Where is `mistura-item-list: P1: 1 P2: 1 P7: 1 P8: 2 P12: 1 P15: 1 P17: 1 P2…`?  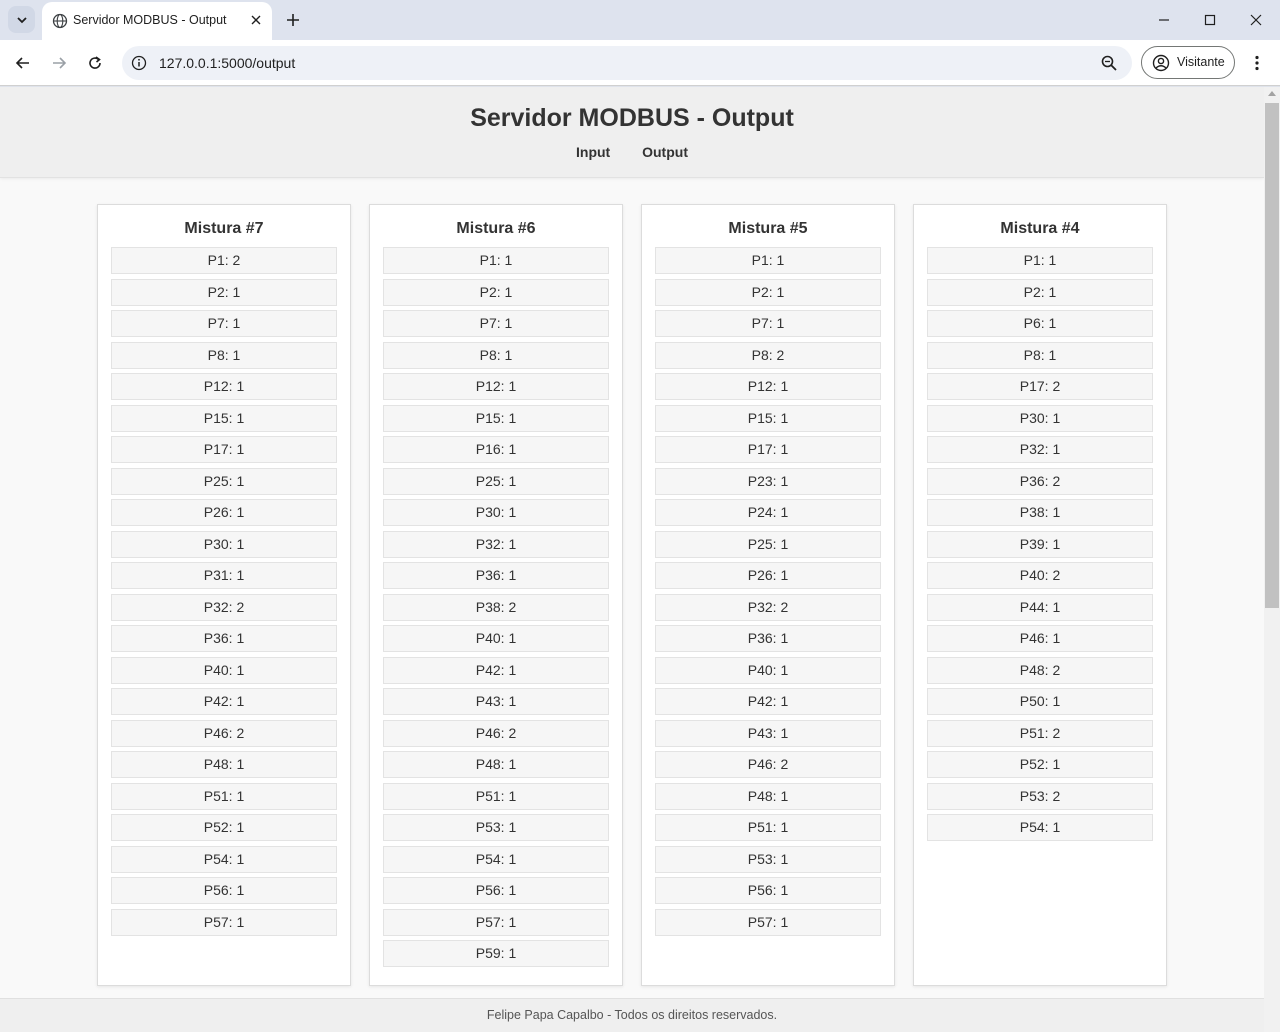
mistura-item-list: P1: 1 P2: 1 P7: 1 P8: 2 P12: 1 P15: 1 P17: 1 P2… is located at coordinates (768, 593).